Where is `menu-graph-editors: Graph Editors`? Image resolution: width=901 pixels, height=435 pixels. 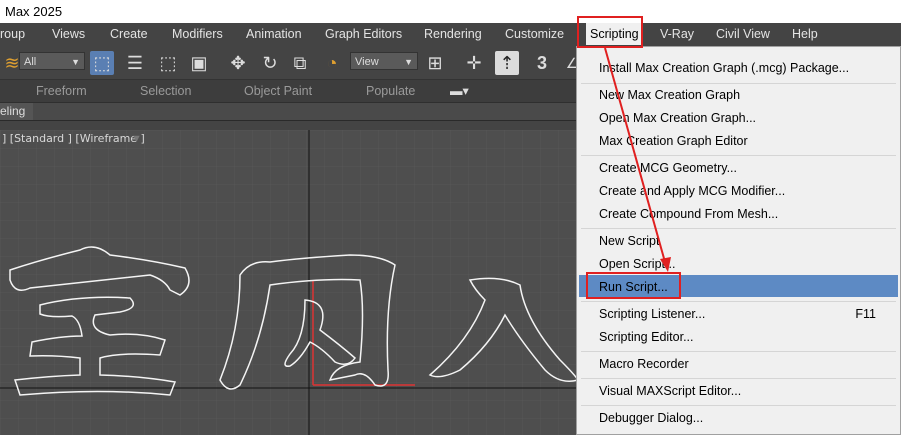 menu-graph-editors: Graph Editors is located at coordinates (363, 34).